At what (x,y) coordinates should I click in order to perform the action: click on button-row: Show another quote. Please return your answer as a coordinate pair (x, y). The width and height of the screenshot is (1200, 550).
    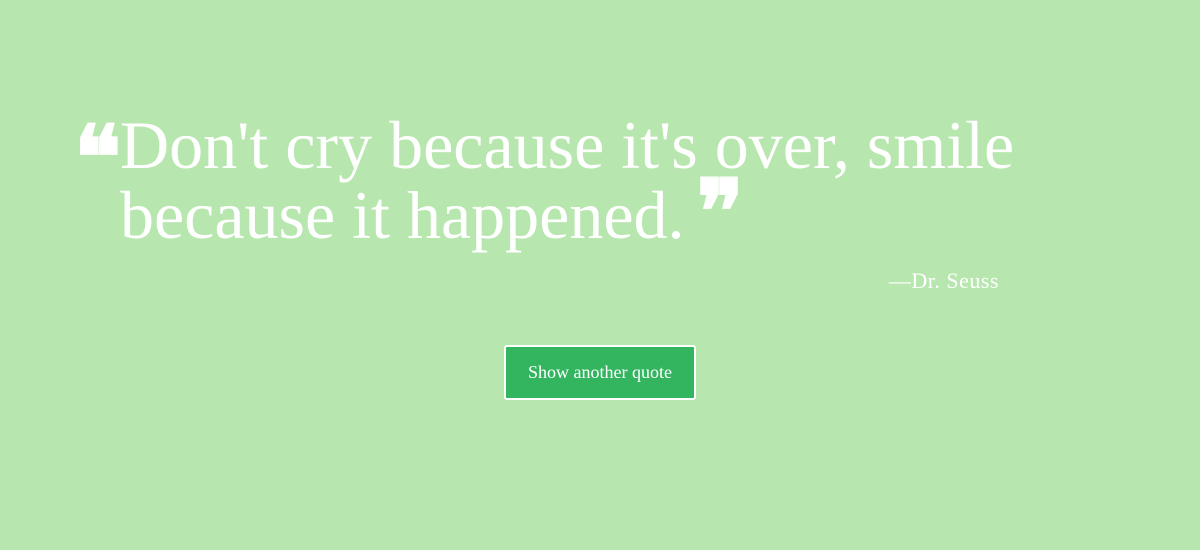
    Looking at the image, I should click on (600, 372).